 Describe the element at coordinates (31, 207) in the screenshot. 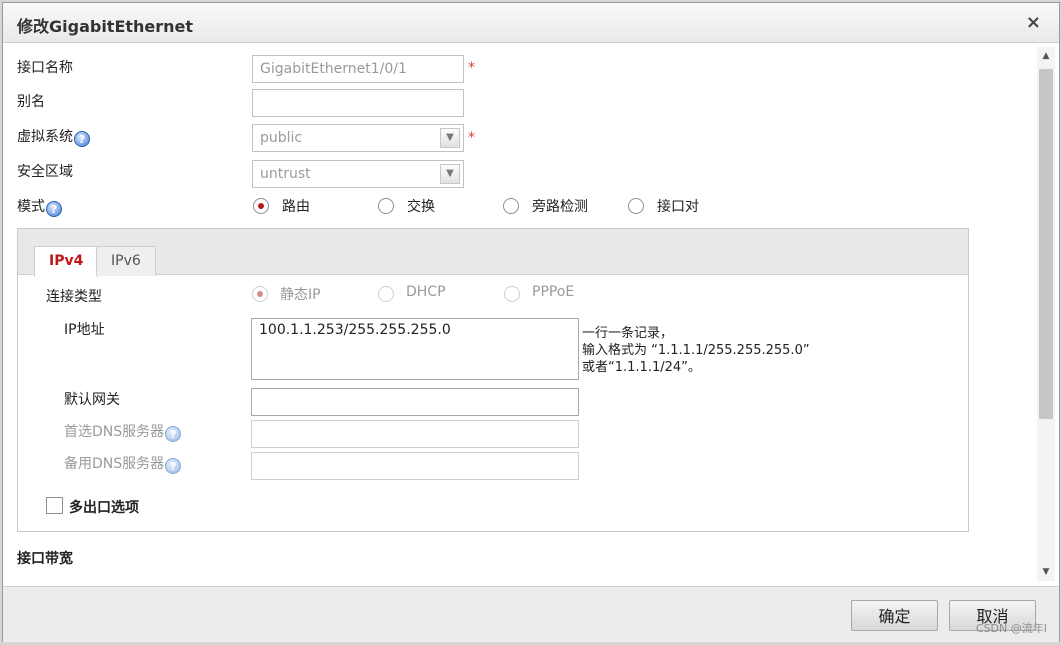

I see `mode-label-text: 模式` at that location.